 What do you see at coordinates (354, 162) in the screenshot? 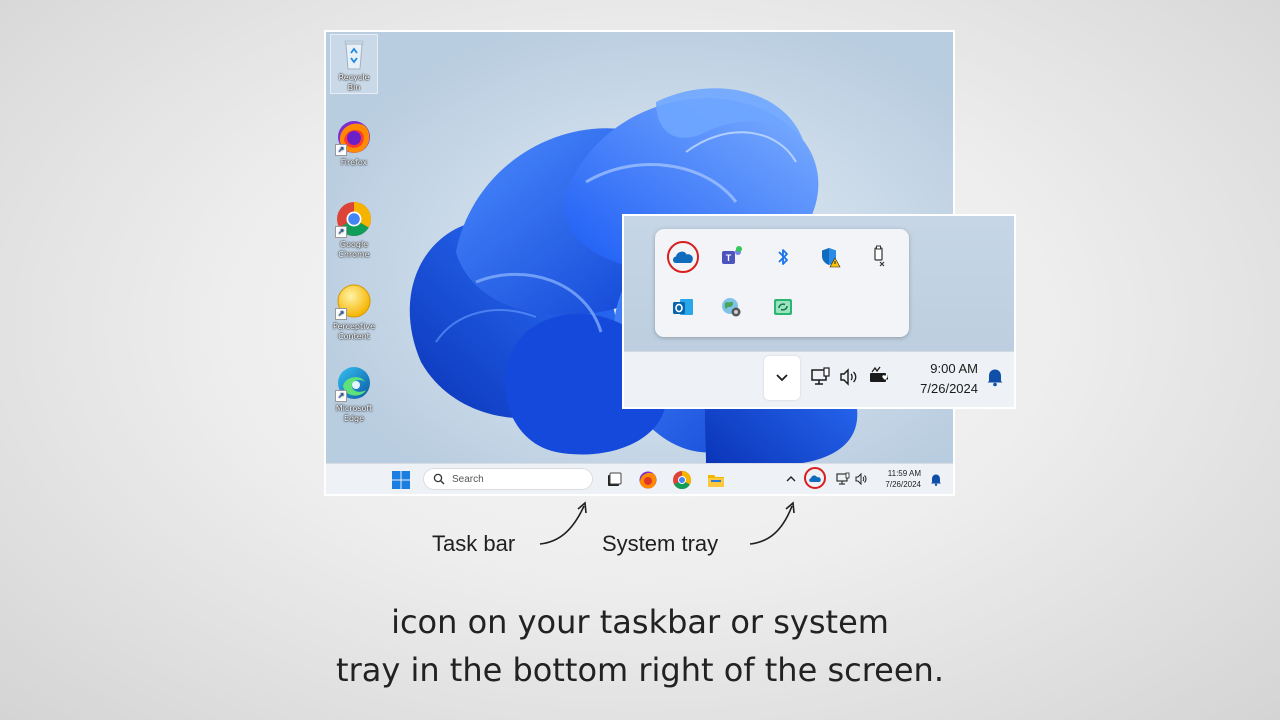
I see `desktop-icon-label: Firefox` at bounding box center [354, 162].